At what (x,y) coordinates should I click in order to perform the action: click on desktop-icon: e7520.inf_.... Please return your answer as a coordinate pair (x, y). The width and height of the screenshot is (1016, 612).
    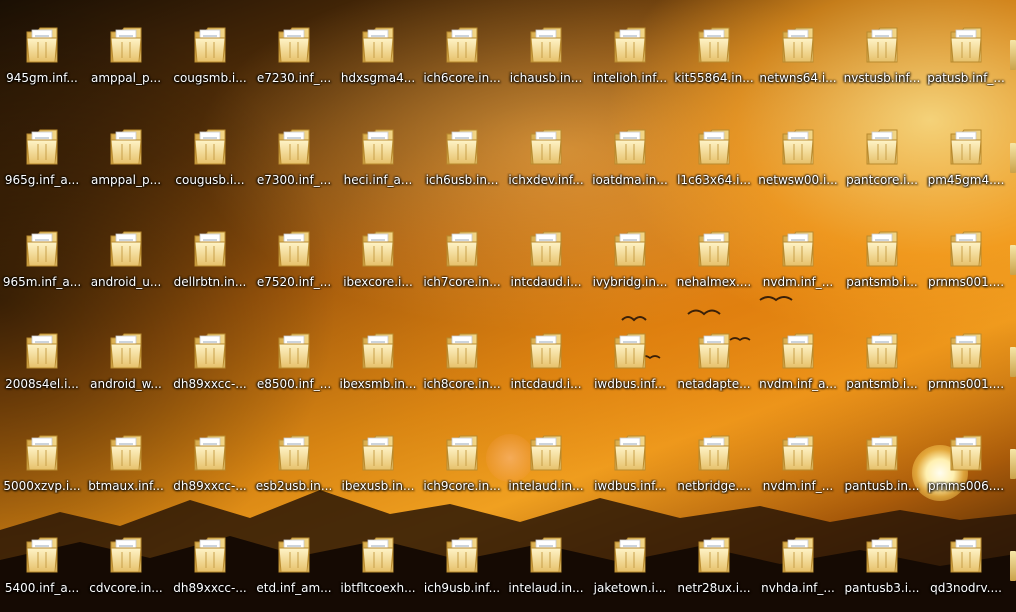
    Looking at the image, I should click on (294, 257).